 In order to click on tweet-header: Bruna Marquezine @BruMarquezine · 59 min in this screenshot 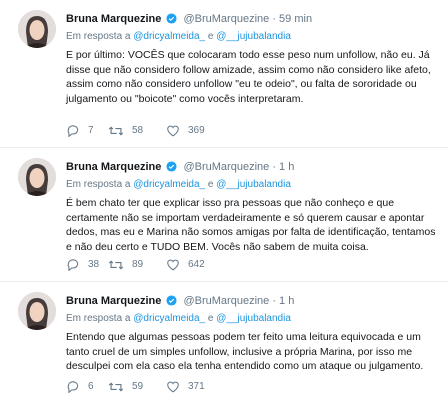, I will do `click(189, 19)`.